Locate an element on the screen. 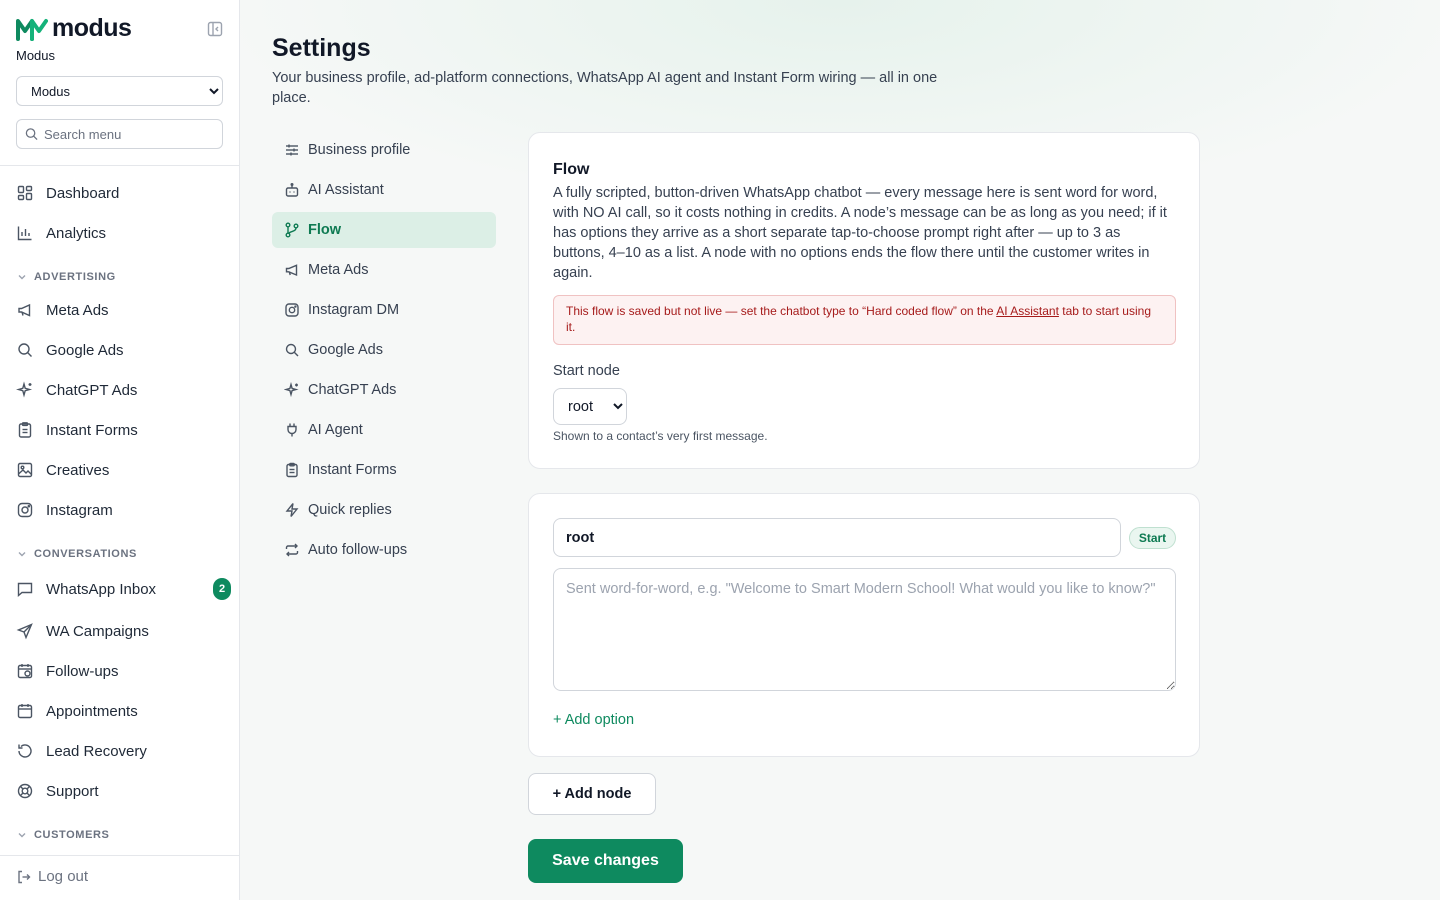 The width and height of the screenshot is (1440, 900). nav-label: Dashboard is located at coordinates (83, 193).